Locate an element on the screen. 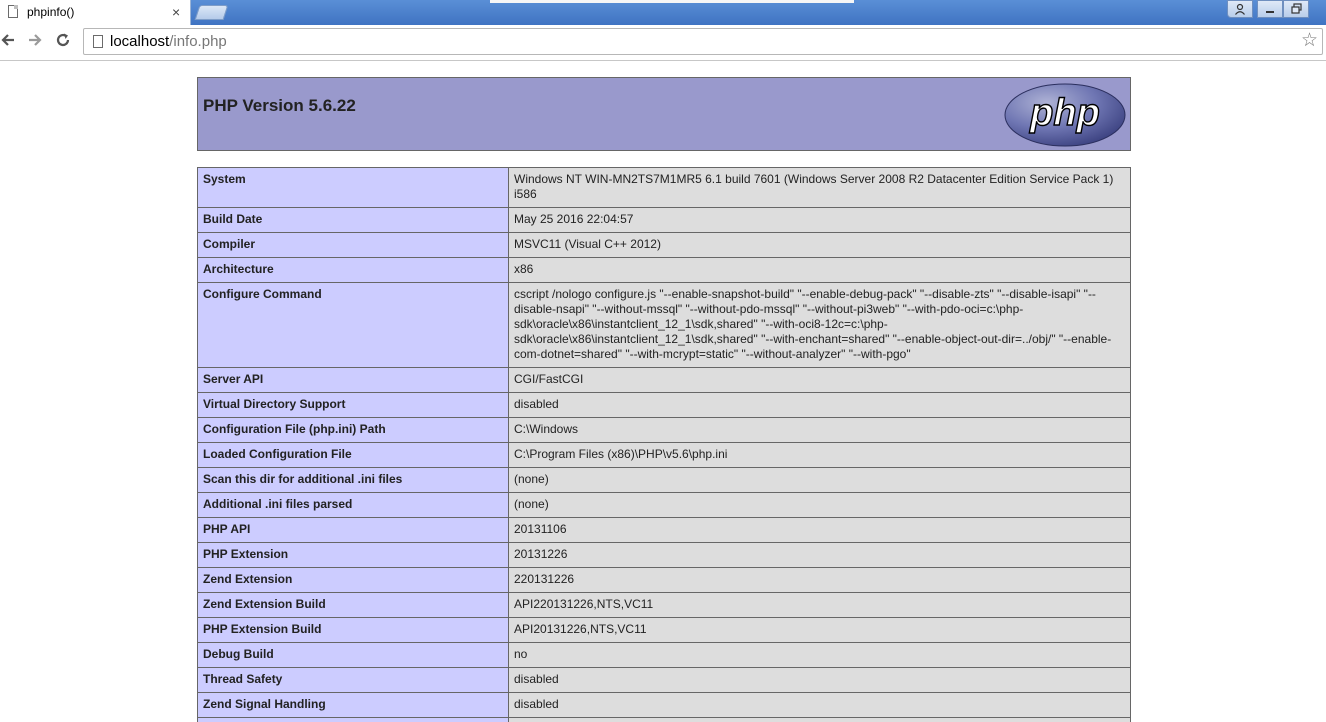 The image size is (1326, 722). back-icon is located at coordinates (8, 42).